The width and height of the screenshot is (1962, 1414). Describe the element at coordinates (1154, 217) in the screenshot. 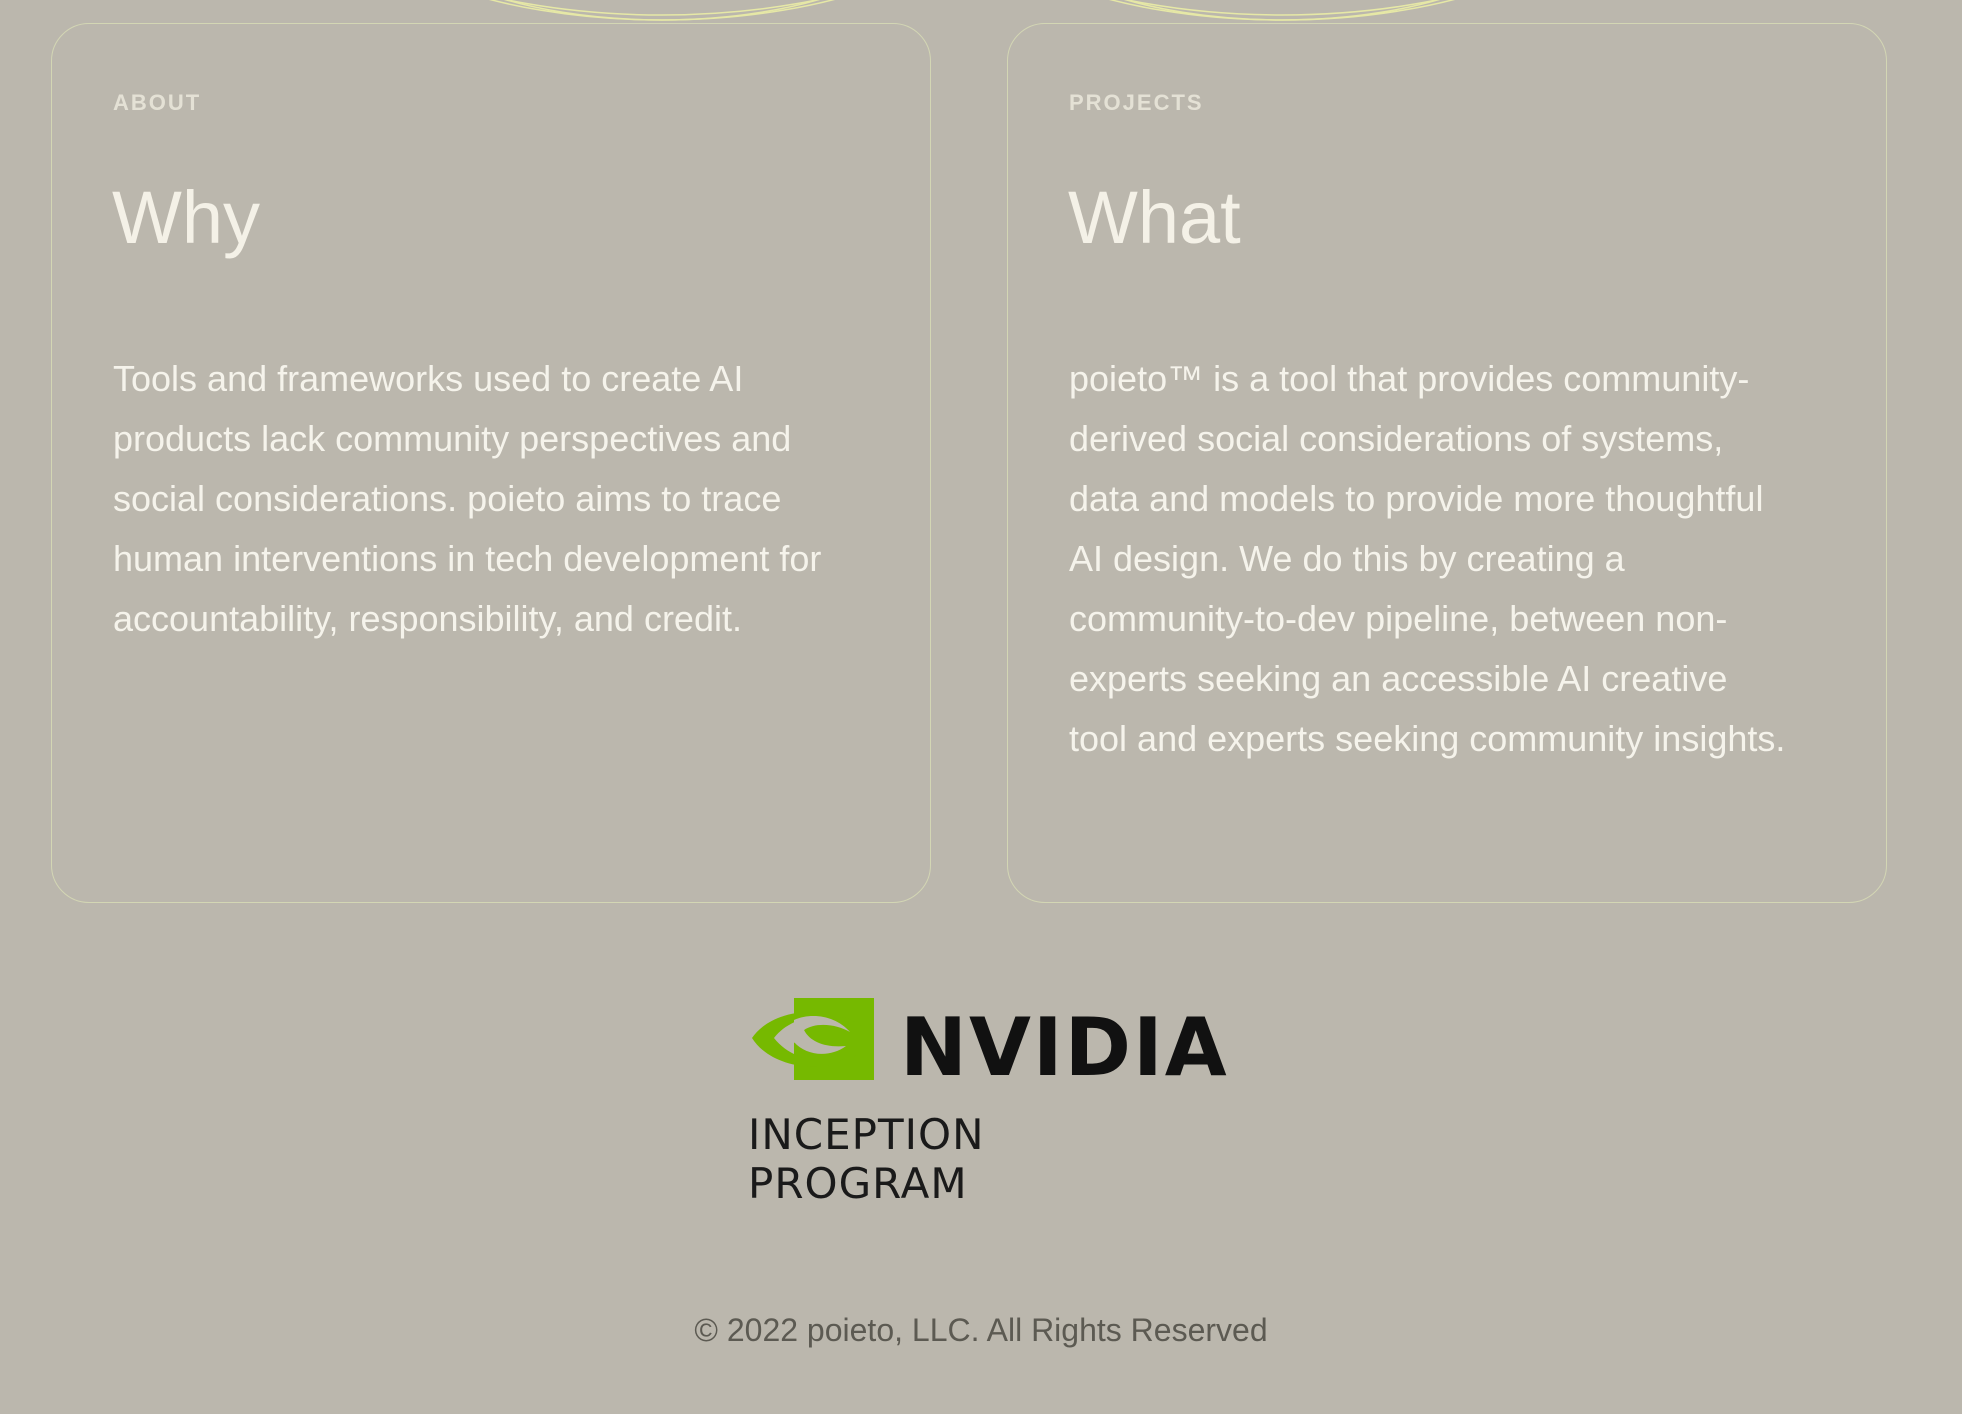

I see `projects-title: What` at that location.